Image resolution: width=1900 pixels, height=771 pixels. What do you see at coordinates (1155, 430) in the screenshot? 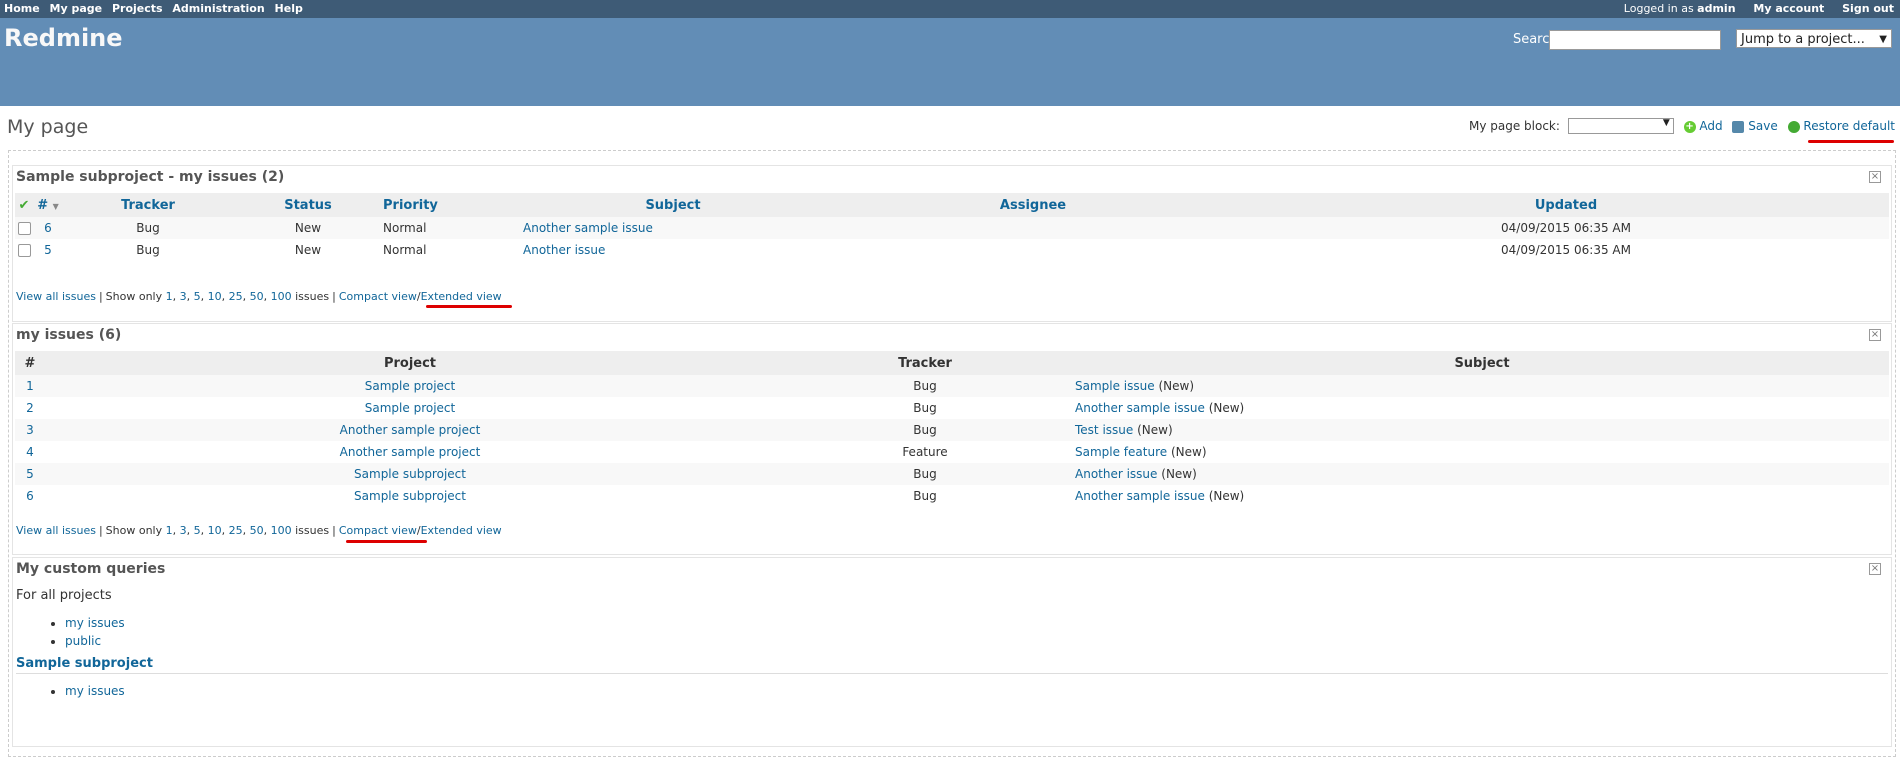
I see `issue-status: (New)` at bounding box center [1155, 430].